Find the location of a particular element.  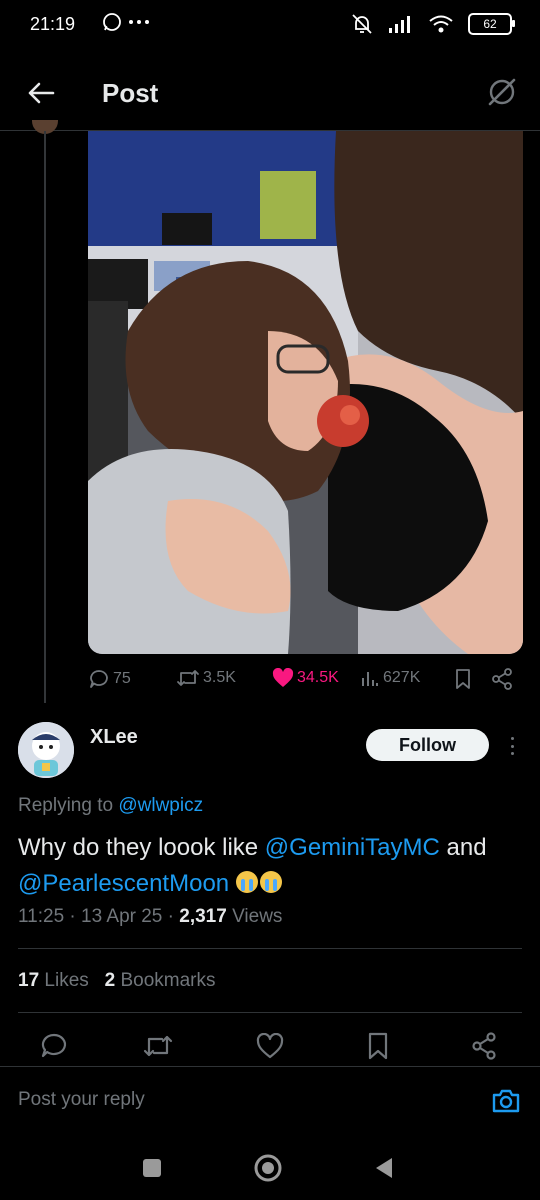

heart-icon is located at coordinates (270, 1046).